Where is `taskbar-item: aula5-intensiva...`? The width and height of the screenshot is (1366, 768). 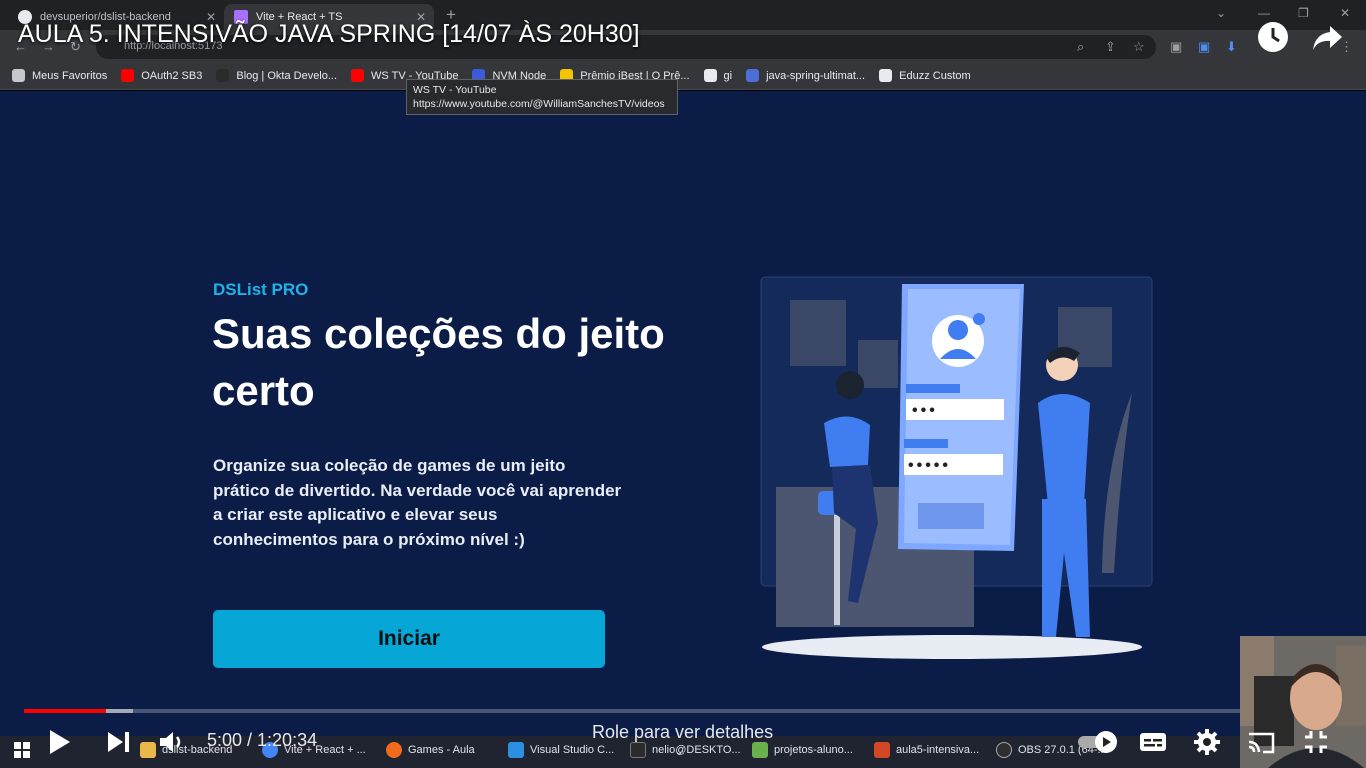
taskbar-item: aula5-intensiva... is located at coordinates (926, 750).